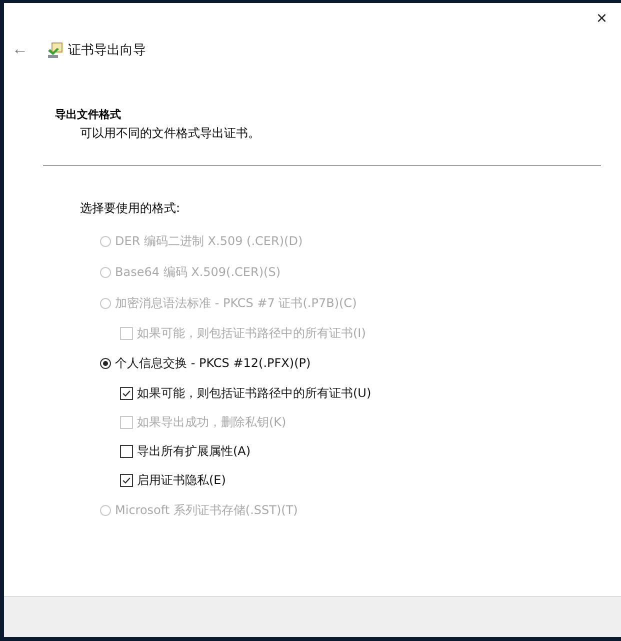 The image size is (621, 641). Describe the element at coordinates (181, 480) in the screenshot. I see `checkbox-label: 启用证书隐私(E)` at that location.